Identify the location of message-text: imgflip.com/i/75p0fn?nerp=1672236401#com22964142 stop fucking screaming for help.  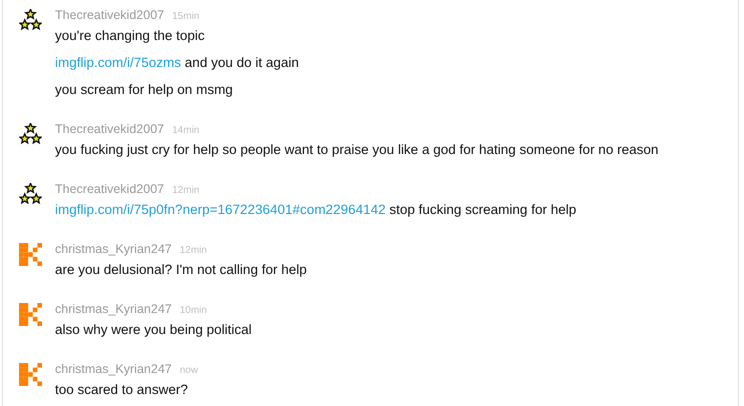
(315, 210).